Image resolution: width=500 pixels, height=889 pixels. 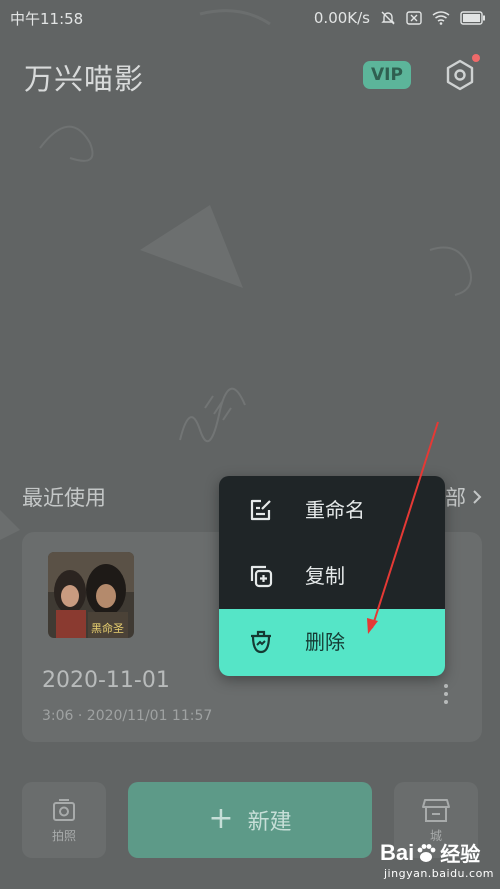 I want to click on battery-icon, so click(x=472, y=18).